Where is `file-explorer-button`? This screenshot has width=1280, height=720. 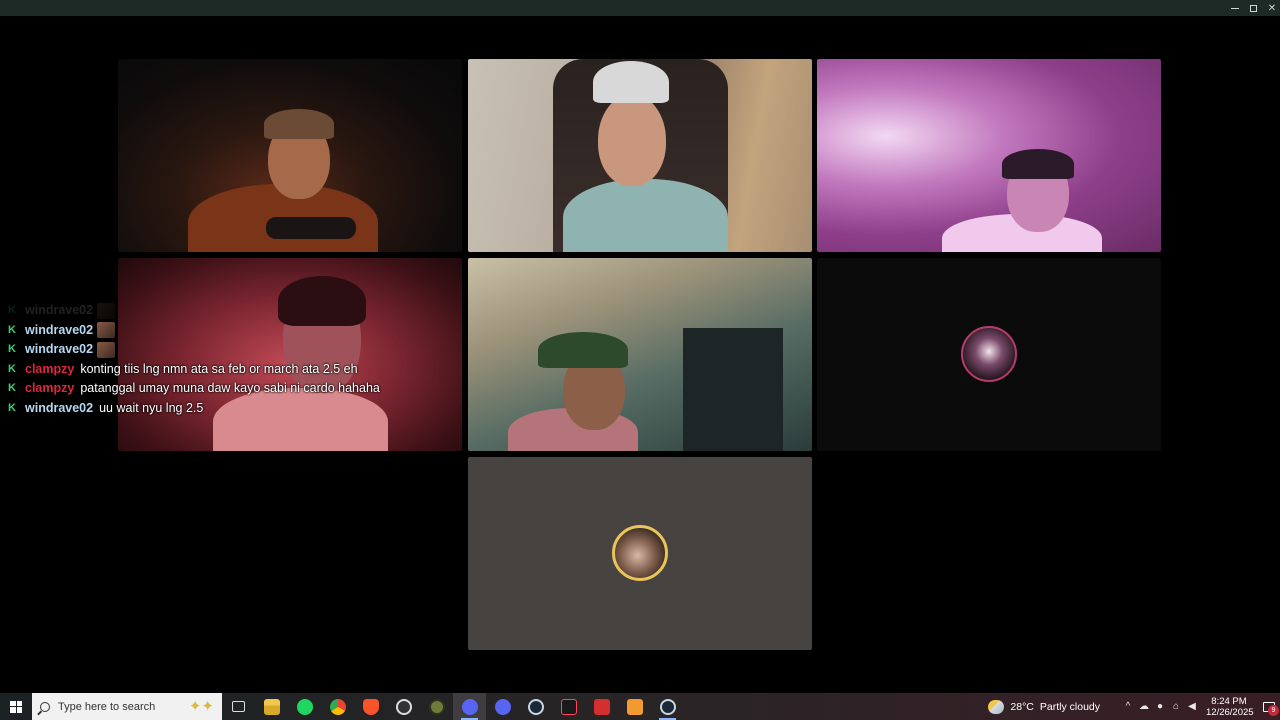 file-explorer-button is located at coordinates (271, 706).